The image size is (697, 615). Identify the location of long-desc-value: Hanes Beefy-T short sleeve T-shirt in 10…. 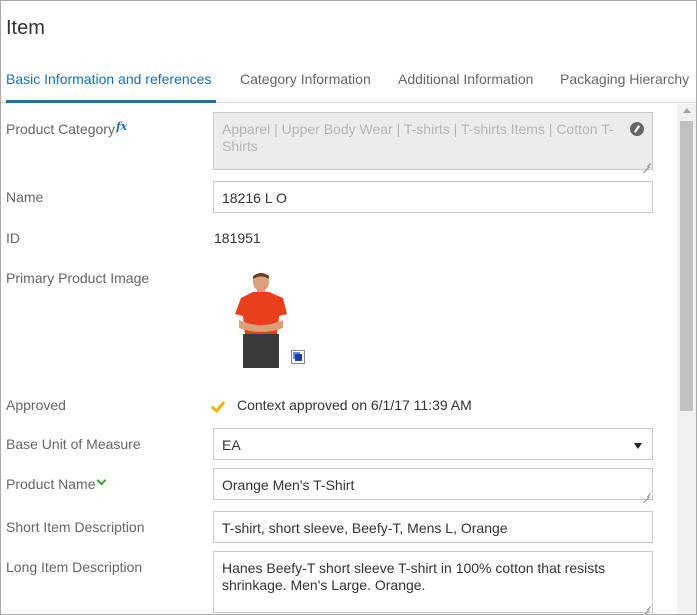
(414, 576).